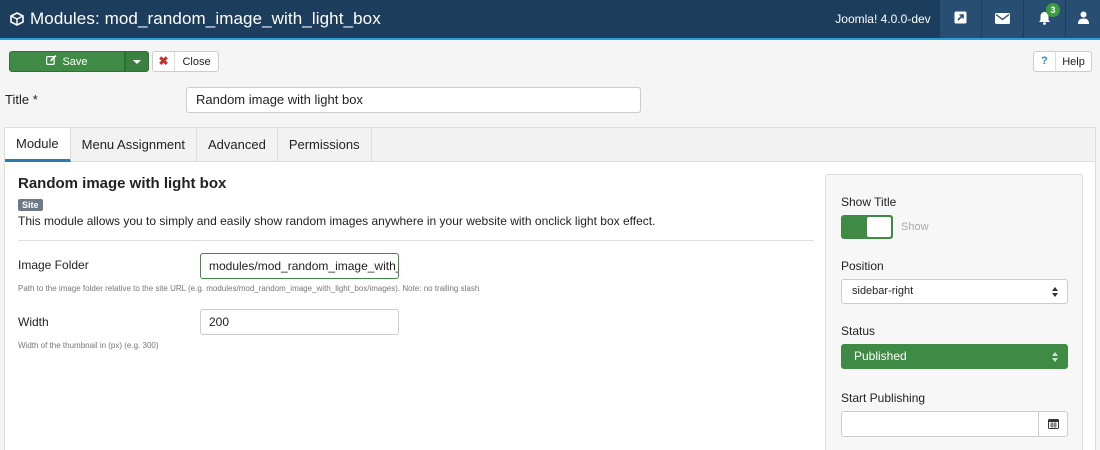 This screenshot has width=1100, height=450. What do you see at coordinates (869, 202) in the screenshot?
I see `show-title-label: Show Title` at bounding box center [869, 202].